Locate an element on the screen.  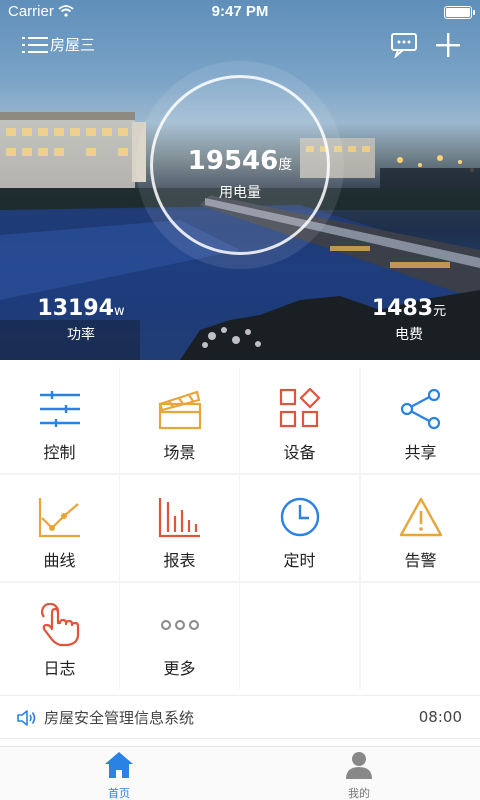
grid-item-label: 告警 is located at coordinates (420, 560).